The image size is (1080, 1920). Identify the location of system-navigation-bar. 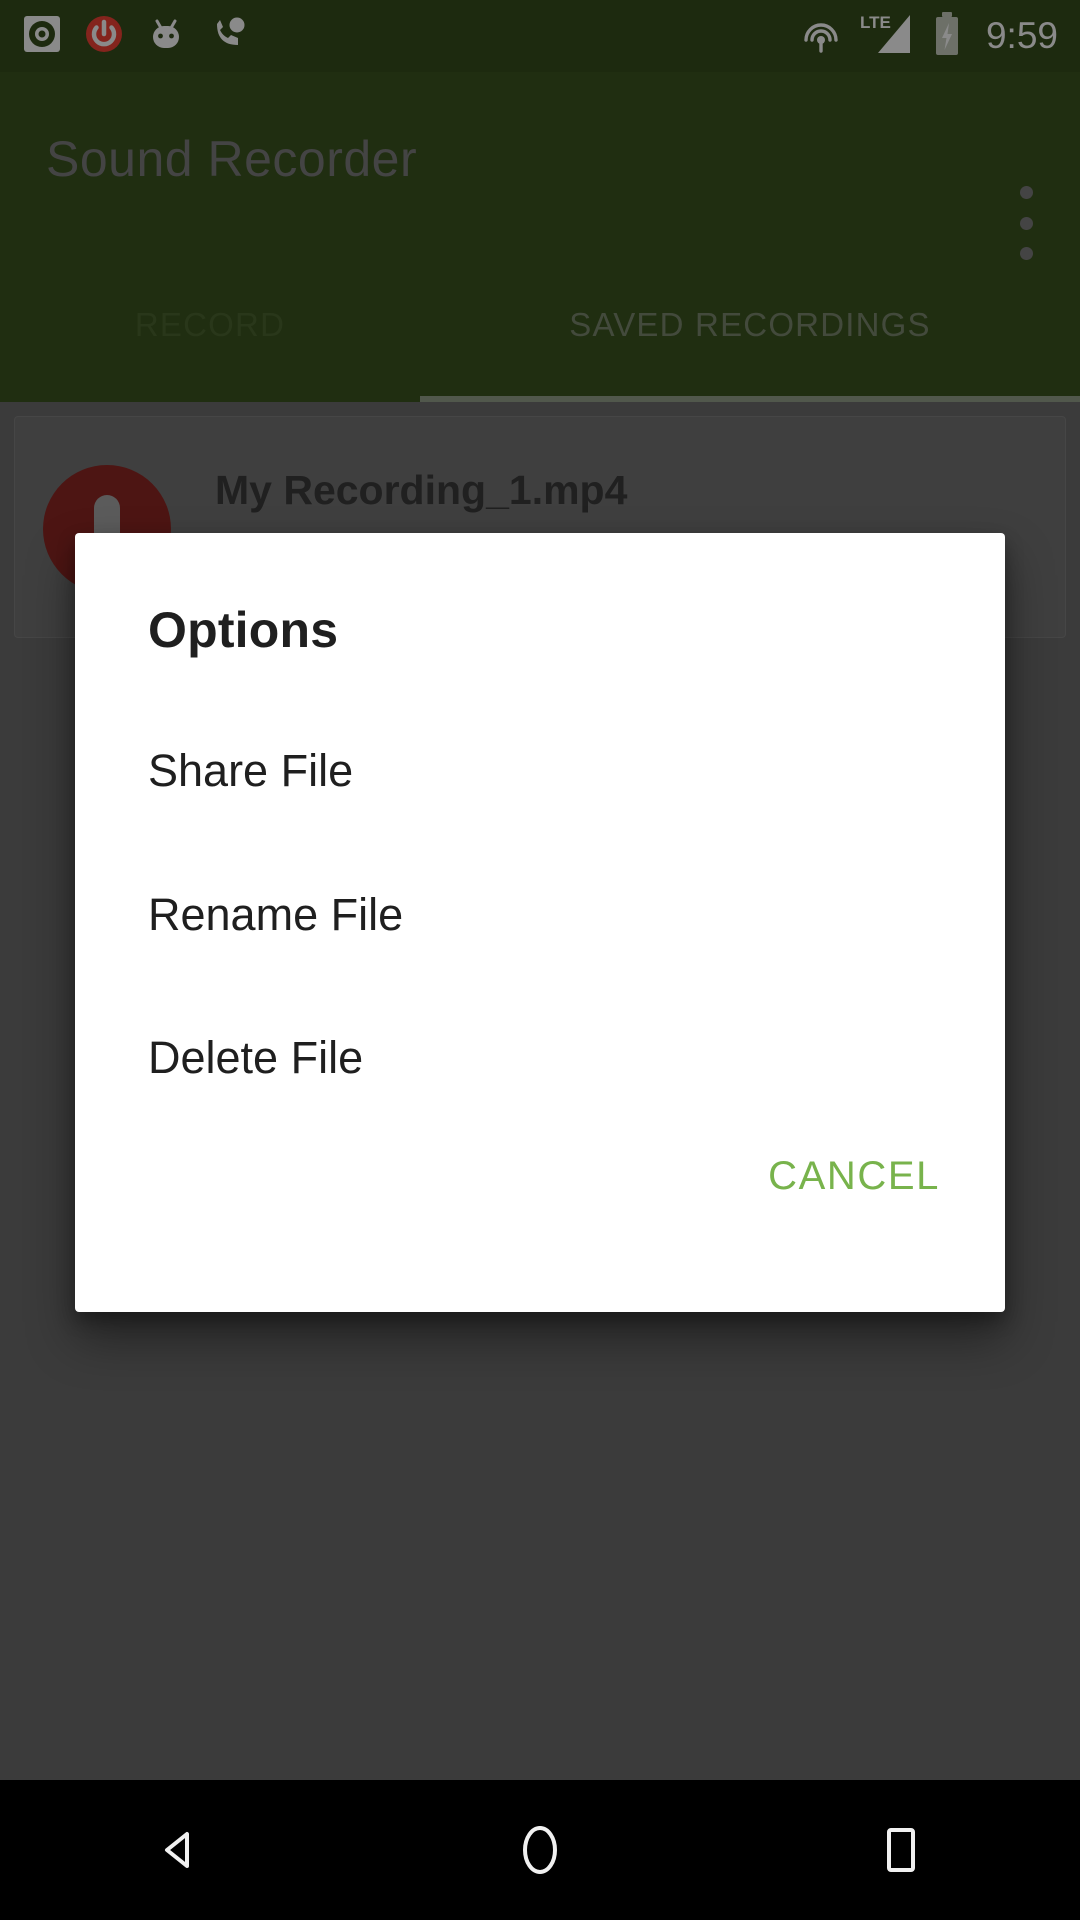
(540, 1850).